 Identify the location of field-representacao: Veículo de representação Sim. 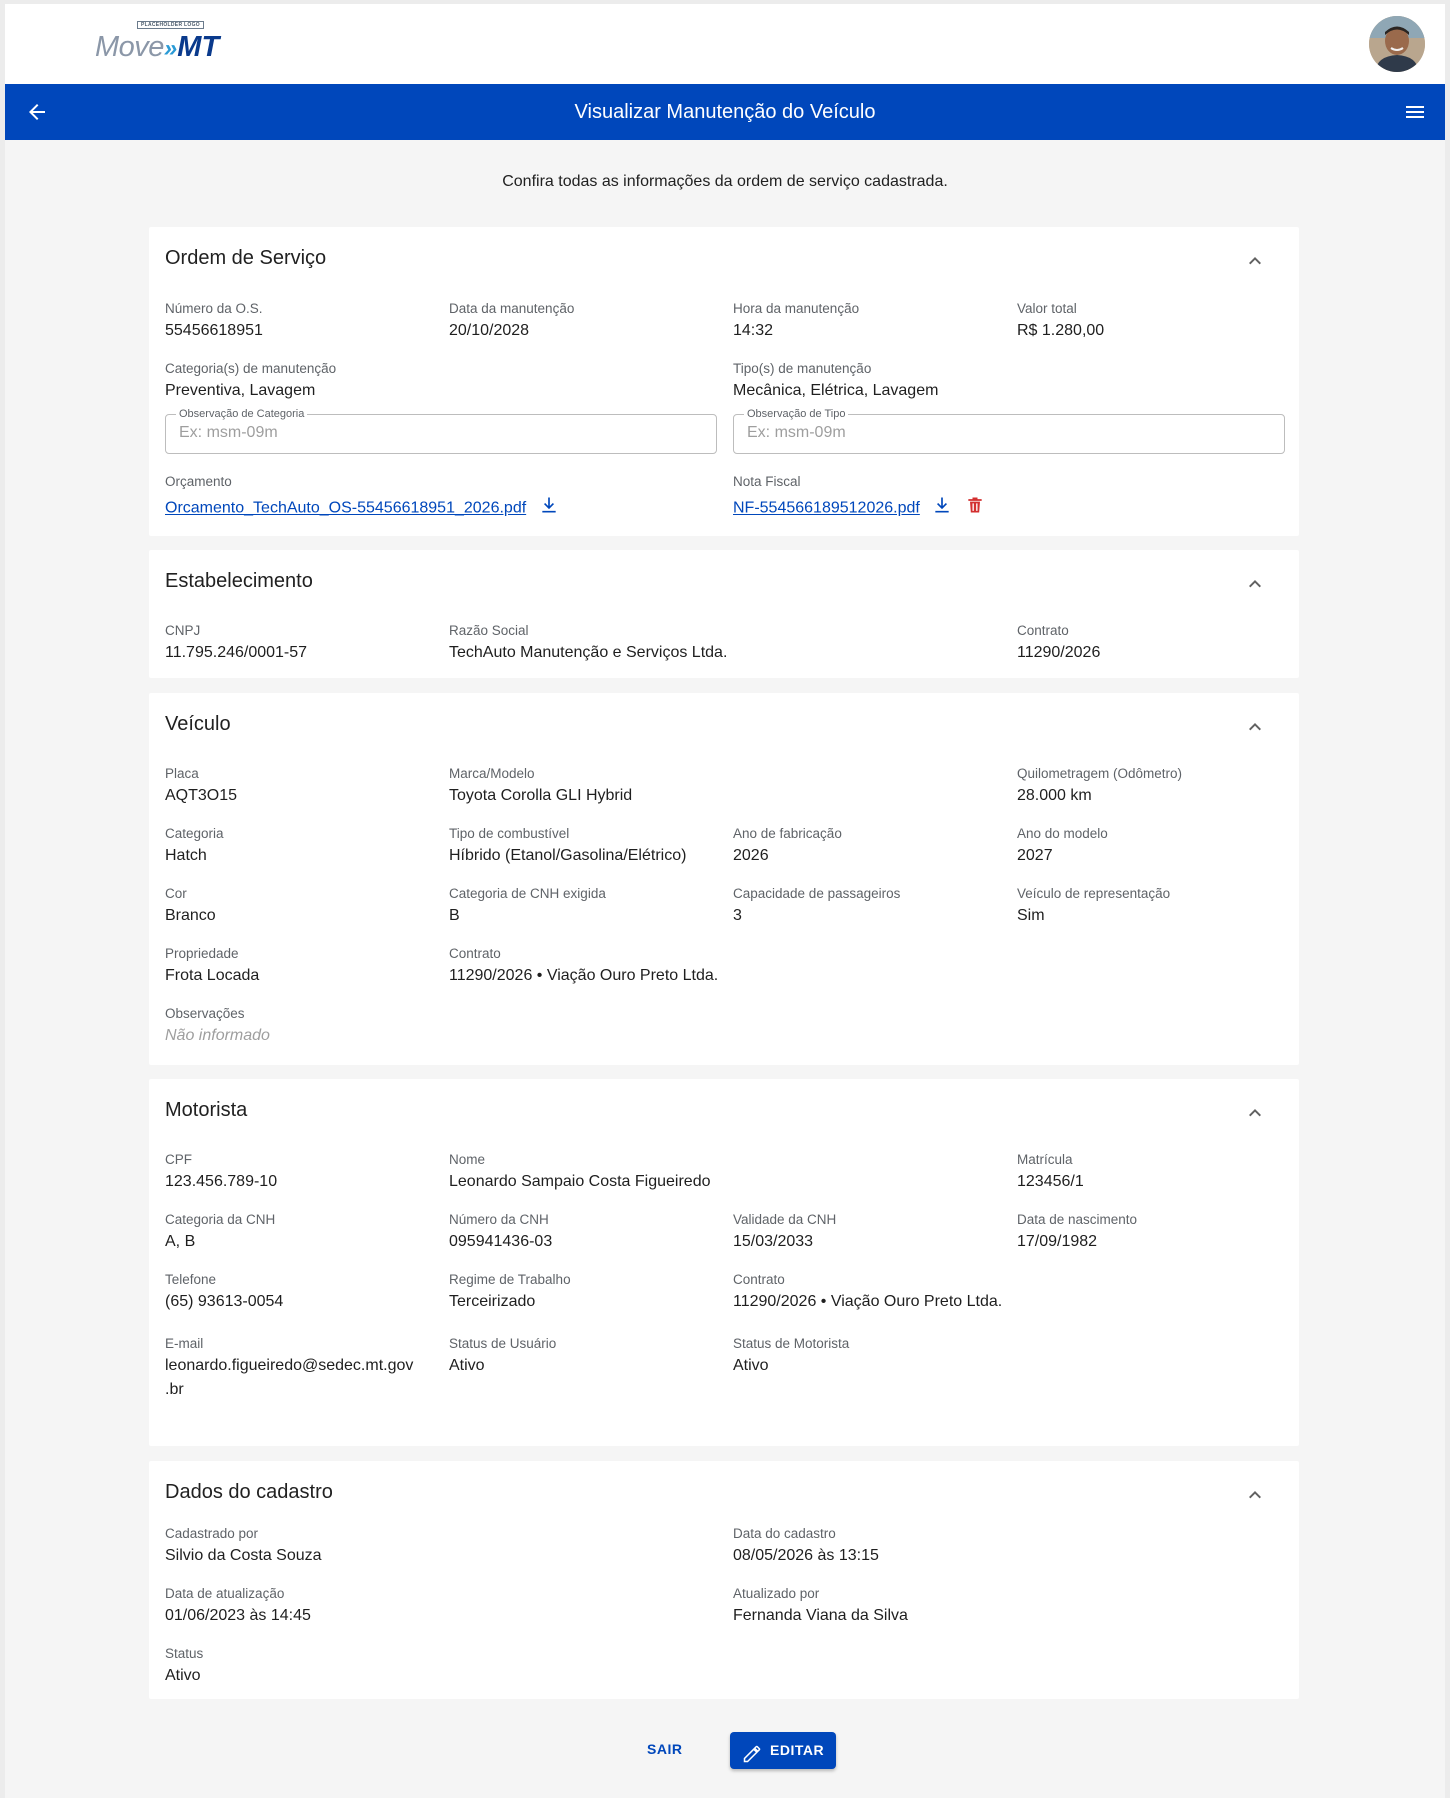
(1094, 905).